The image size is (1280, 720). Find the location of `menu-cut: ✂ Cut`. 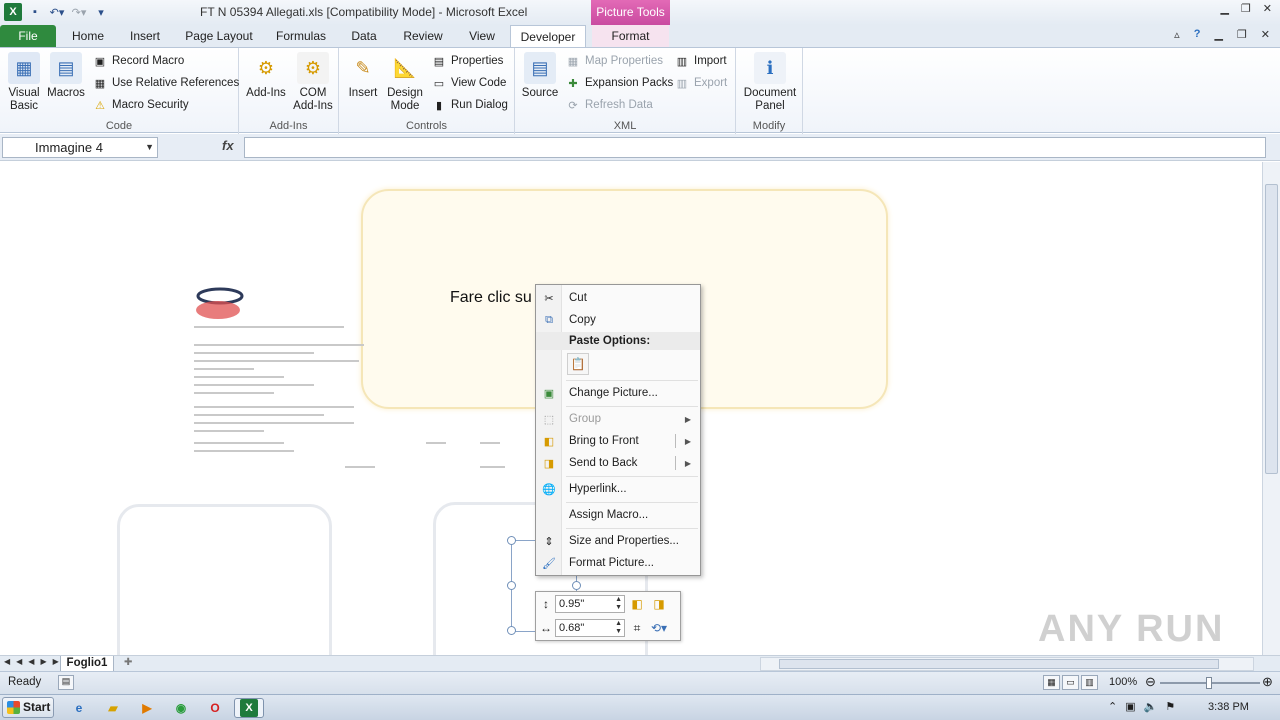

menu-cut: ✂ Cut is located at coordinates (618, 298).